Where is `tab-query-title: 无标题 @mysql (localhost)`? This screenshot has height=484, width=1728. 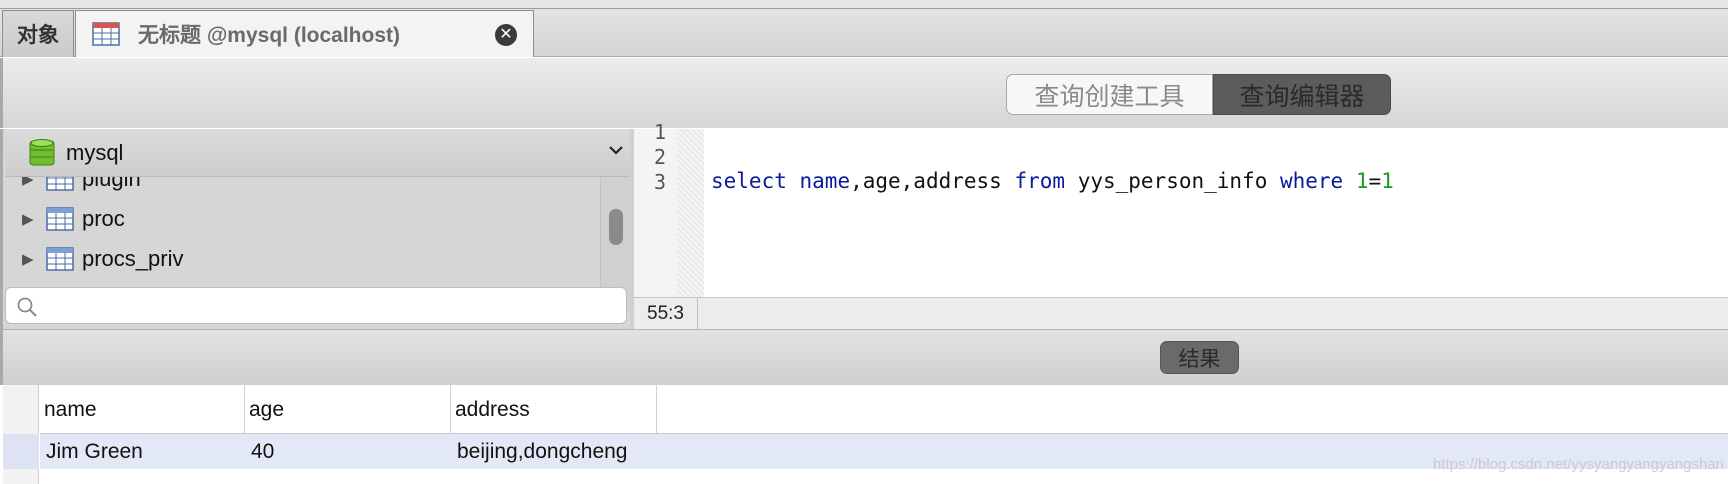 tab-query-title: 无标题 @mysql (localhost) is located at coordinates (269, 35).